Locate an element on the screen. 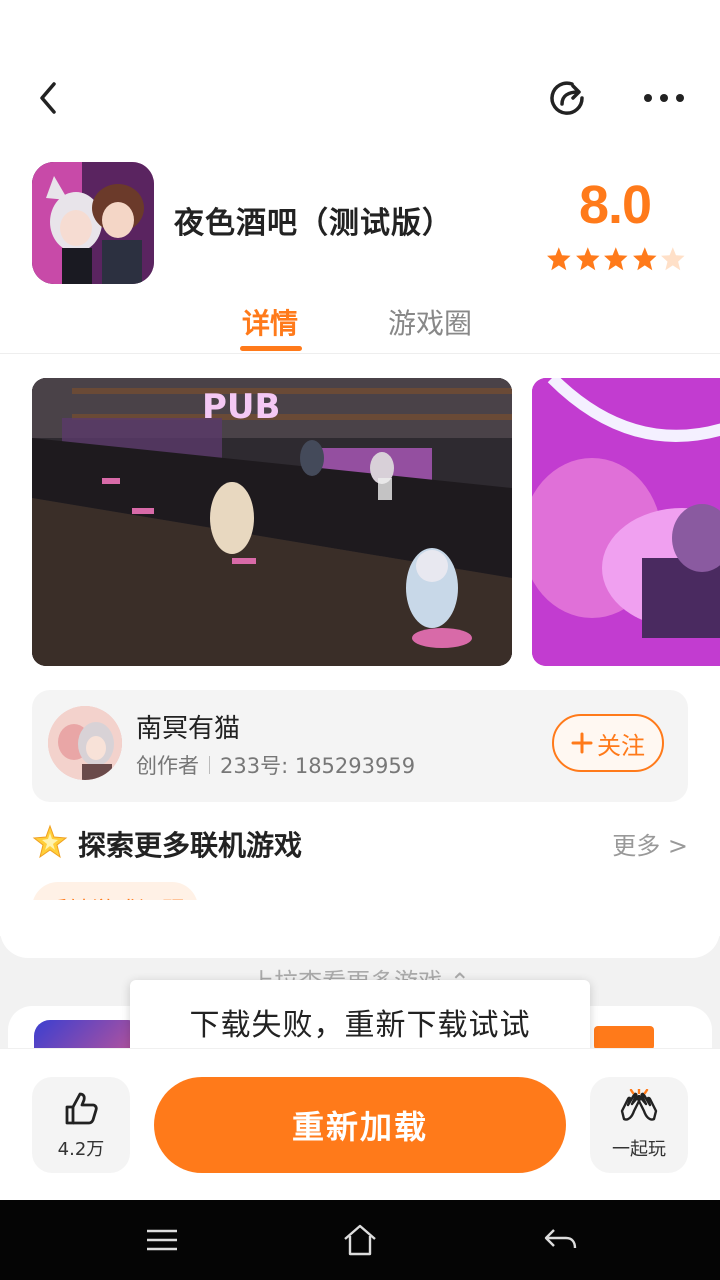 Image resolution: width=720 pixels, height=1280 pixels. like-button: 4.2万 is located at coordinates (81, 1125).